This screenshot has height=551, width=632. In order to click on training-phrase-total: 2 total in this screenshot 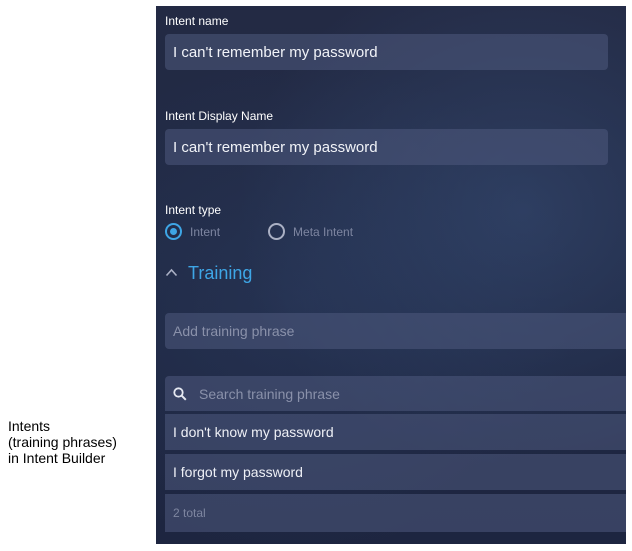, I will do `click(395, 513)`.